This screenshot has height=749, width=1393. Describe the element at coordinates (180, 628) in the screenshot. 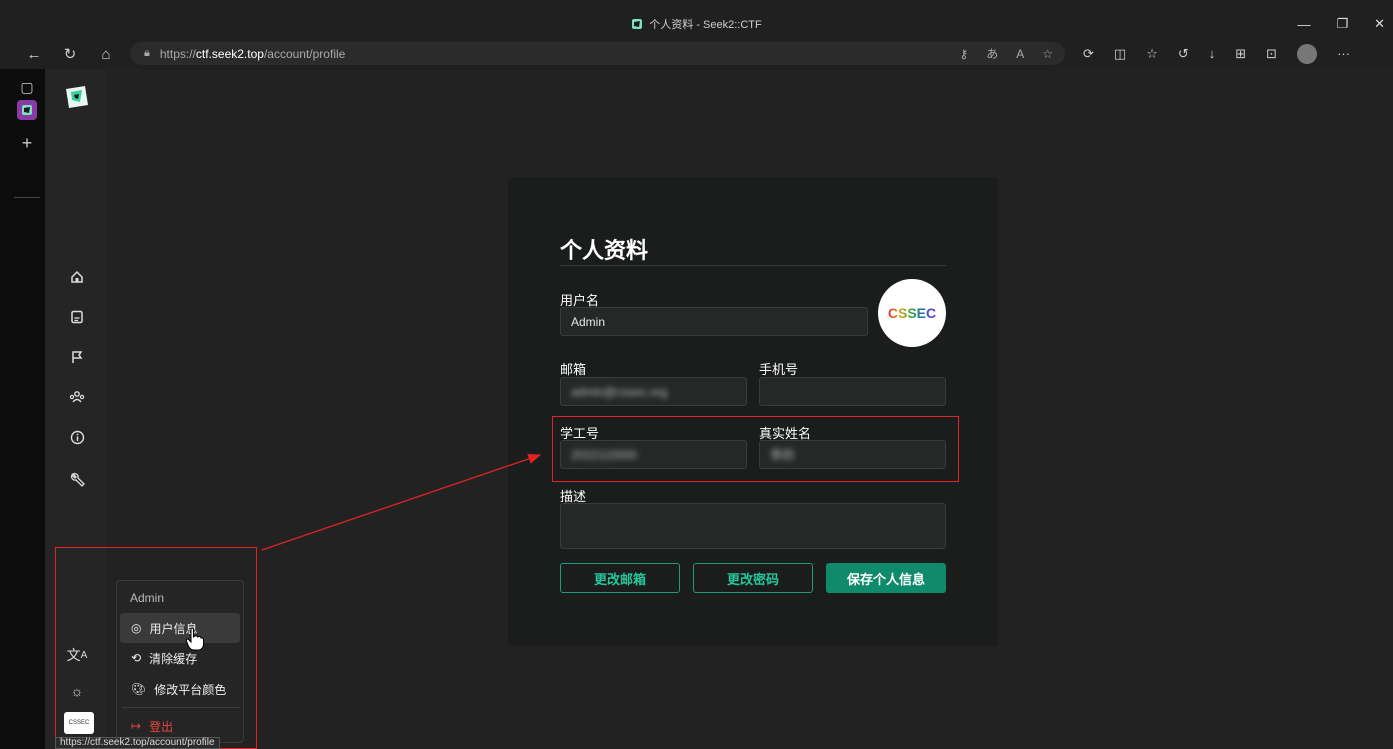

I see `menu-item-user-info: ◎ 用户信息` at that location.